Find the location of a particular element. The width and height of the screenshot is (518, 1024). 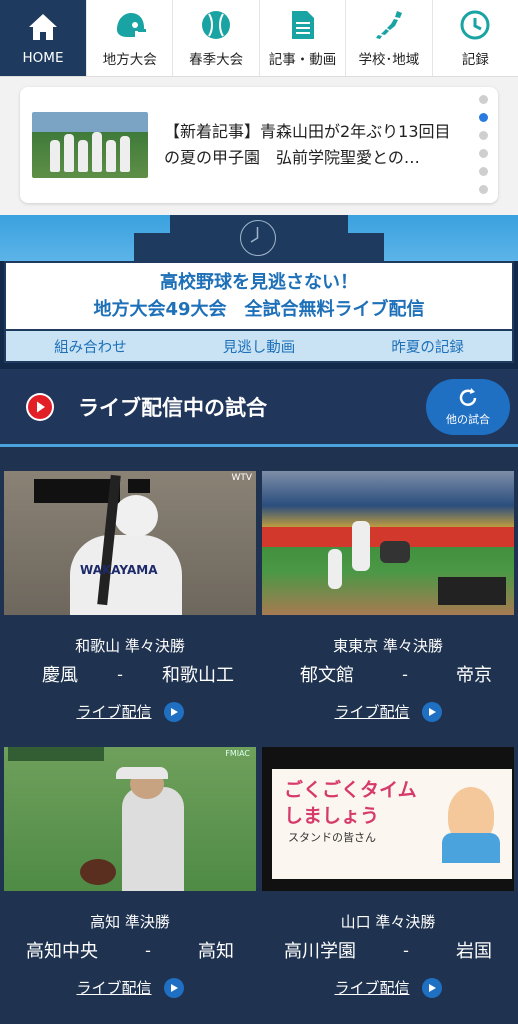

other-games-button: 他の試合 is located at coordinates (468, 407).